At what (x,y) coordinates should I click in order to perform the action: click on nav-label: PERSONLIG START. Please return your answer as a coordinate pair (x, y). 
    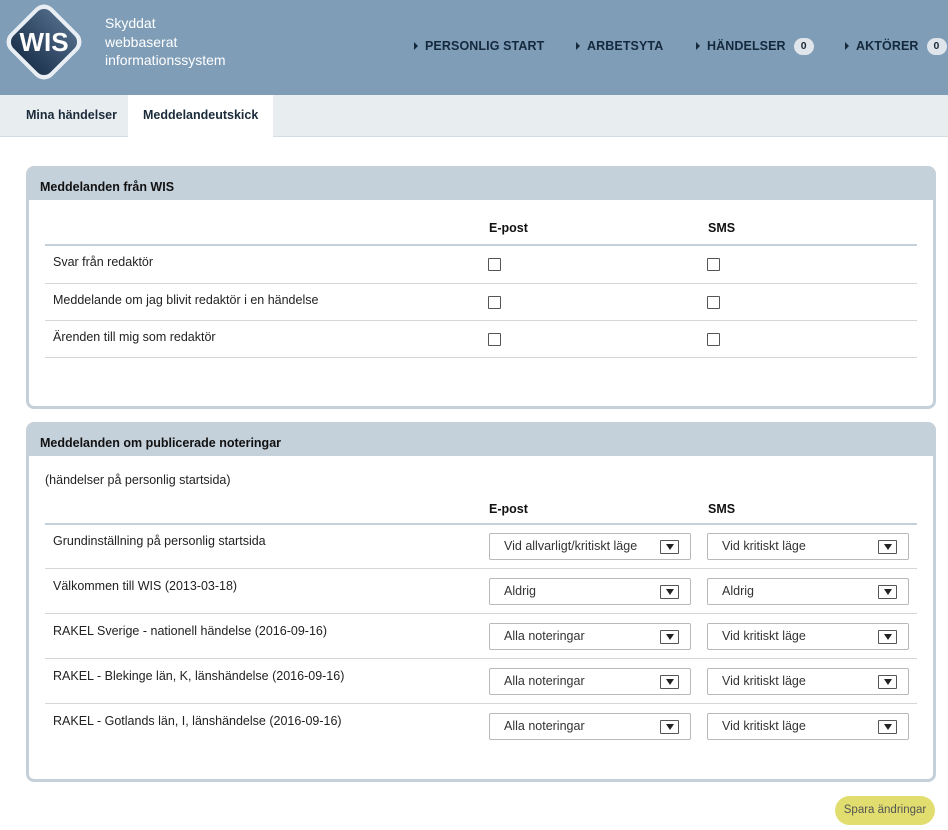
    Looking at the image, I should click on (485, 46).